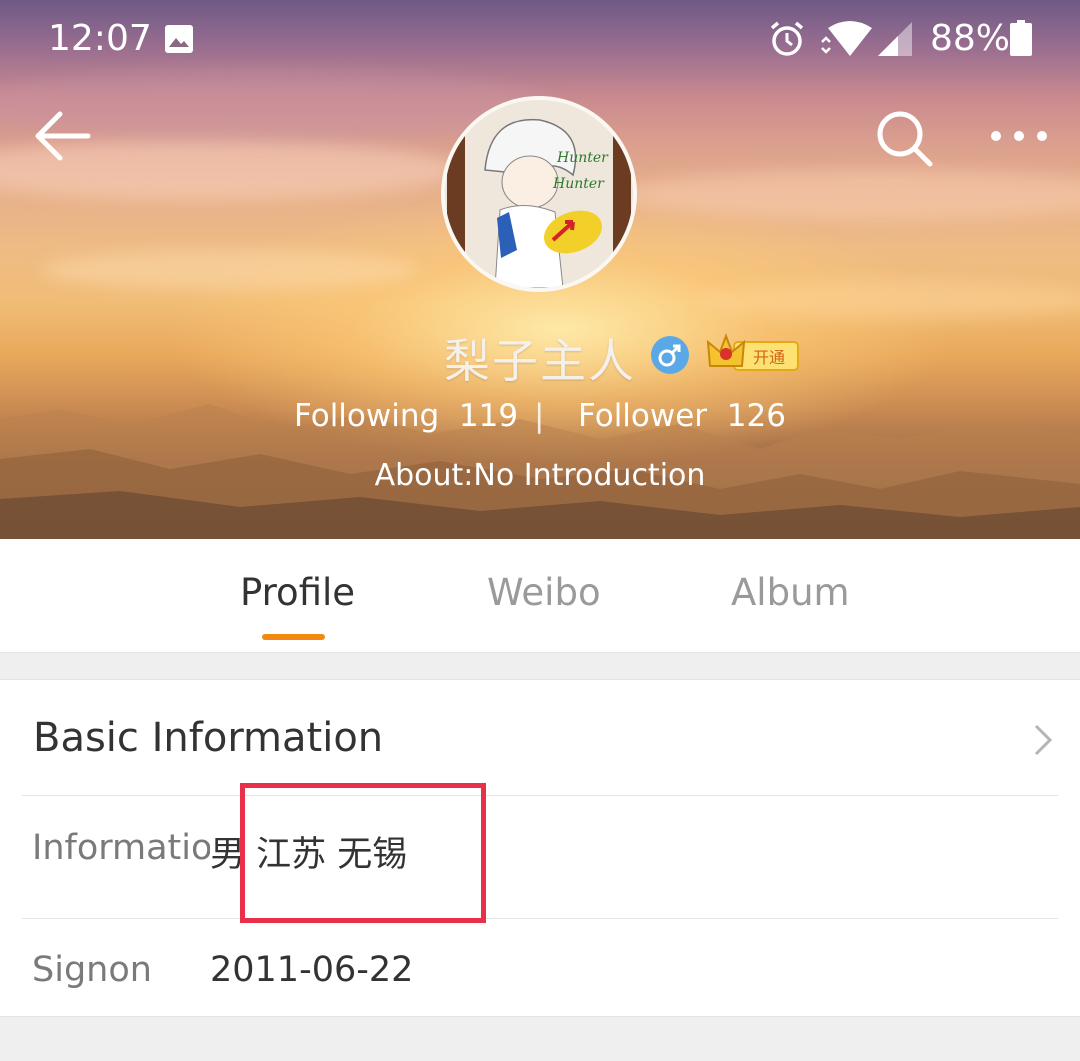 The image size is (1080, 1061). Describe the element at coordinates (895, 39) in the screenshot. I see `signal-icon` at that location.